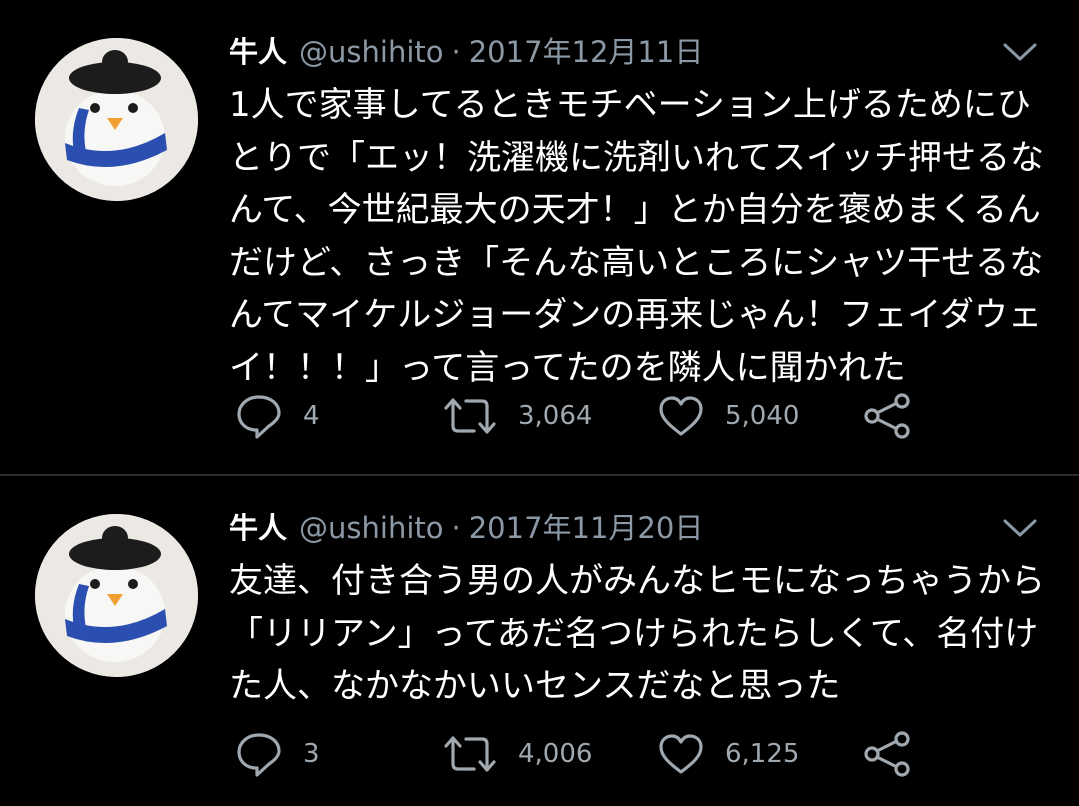  Describe the element at coordinates (466, 52) in the screenshot. I see `tweet-header: 牛人 @ushihito · 2017年12月11日` at that location.